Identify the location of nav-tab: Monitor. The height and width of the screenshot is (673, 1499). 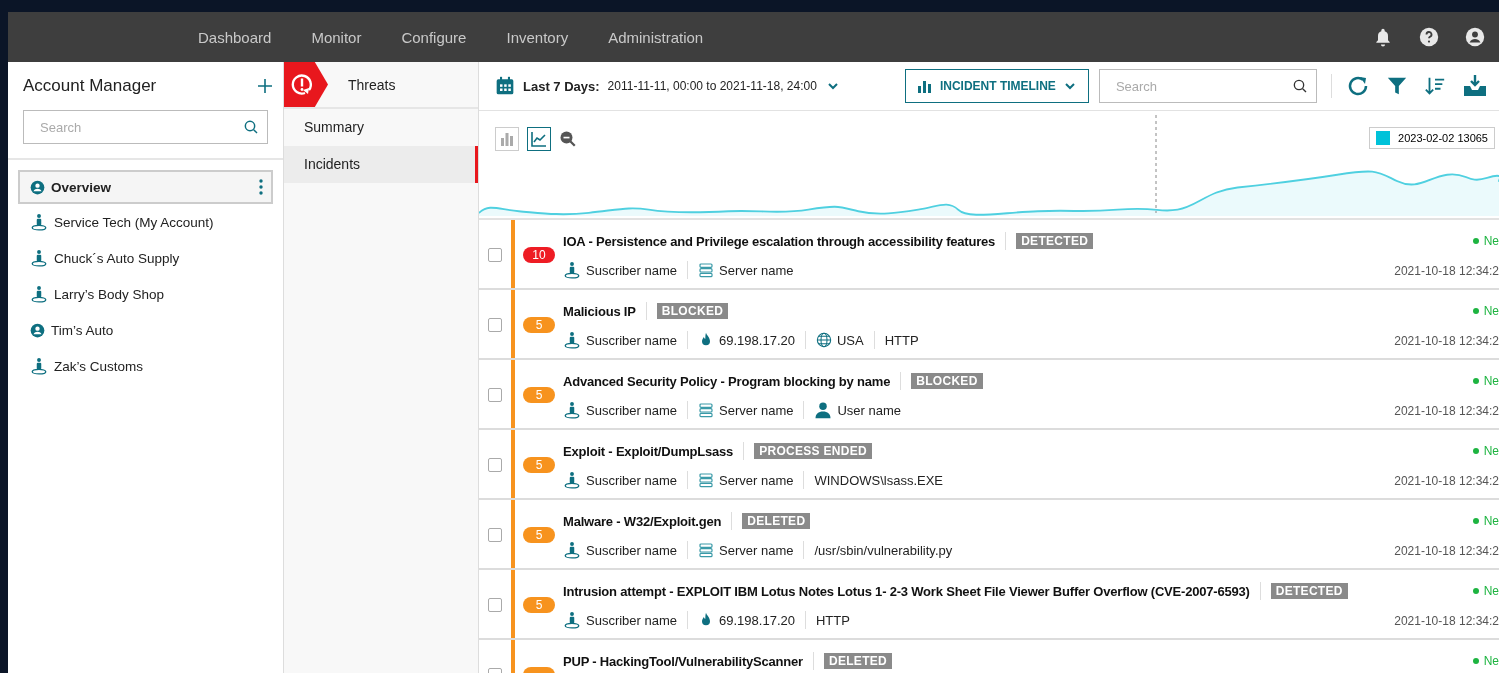
(336, 37).